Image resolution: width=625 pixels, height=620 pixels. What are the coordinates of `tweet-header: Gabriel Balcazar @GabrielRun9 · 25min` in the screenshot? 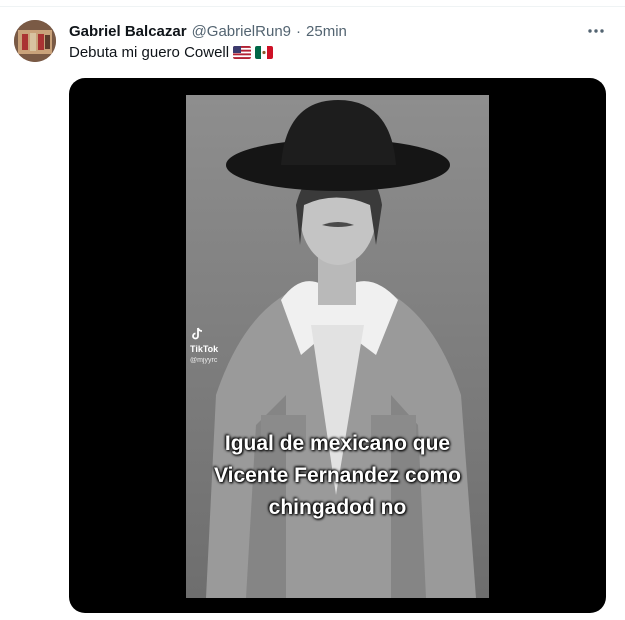 It's located at (327, 31).